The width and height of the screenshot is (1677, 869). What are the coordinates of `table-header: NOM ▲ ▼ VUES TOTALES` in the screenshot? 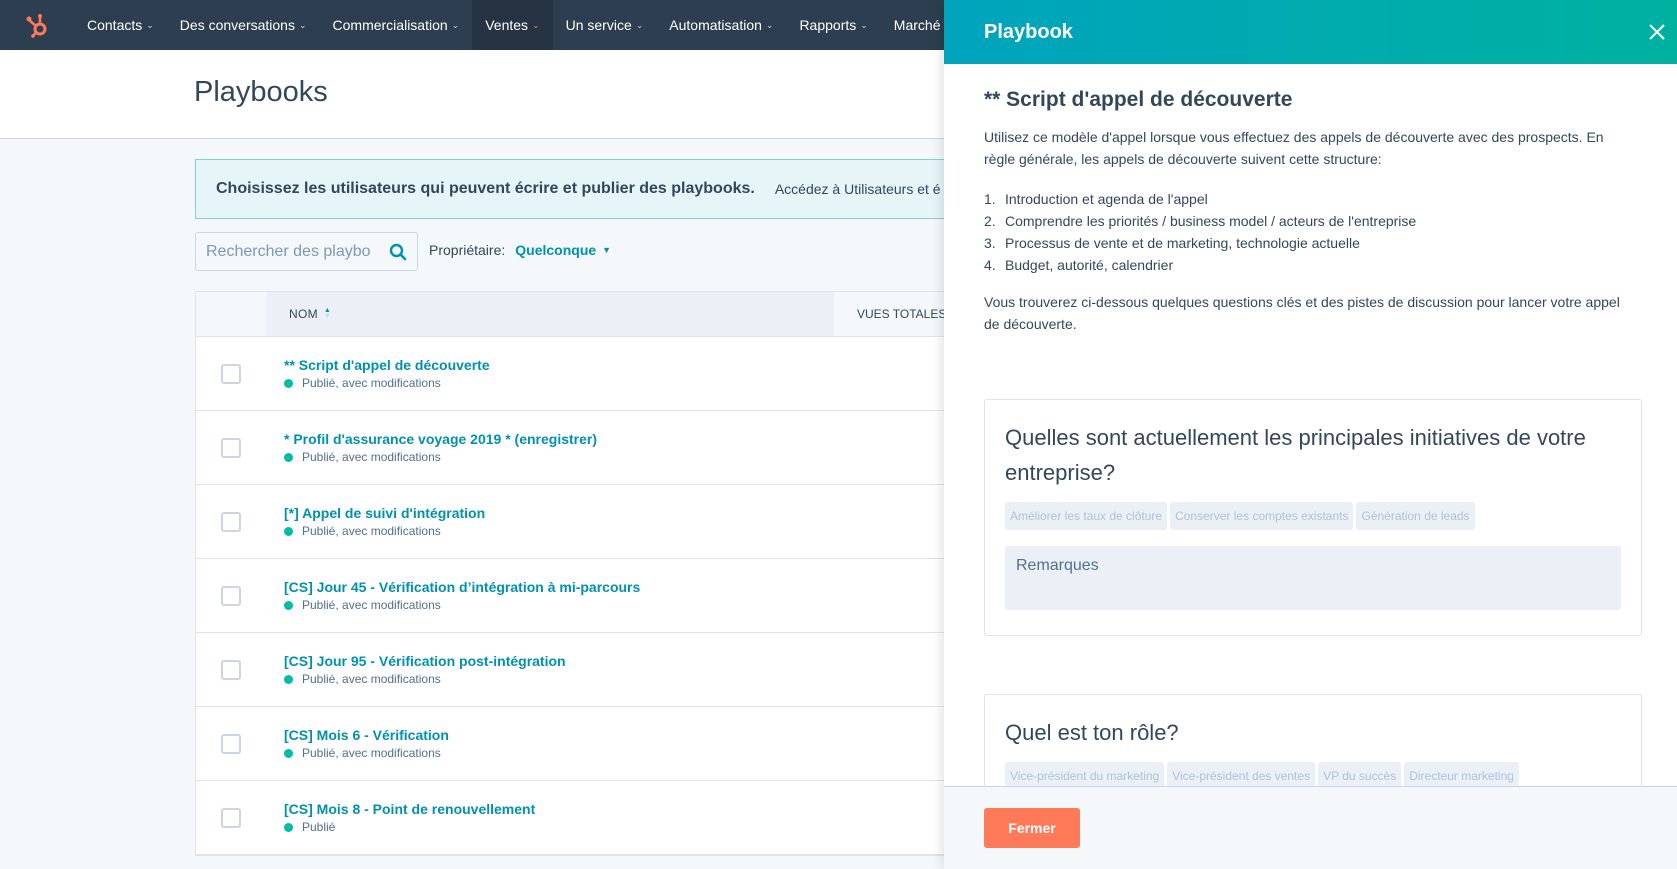 It's located at (575, 314).